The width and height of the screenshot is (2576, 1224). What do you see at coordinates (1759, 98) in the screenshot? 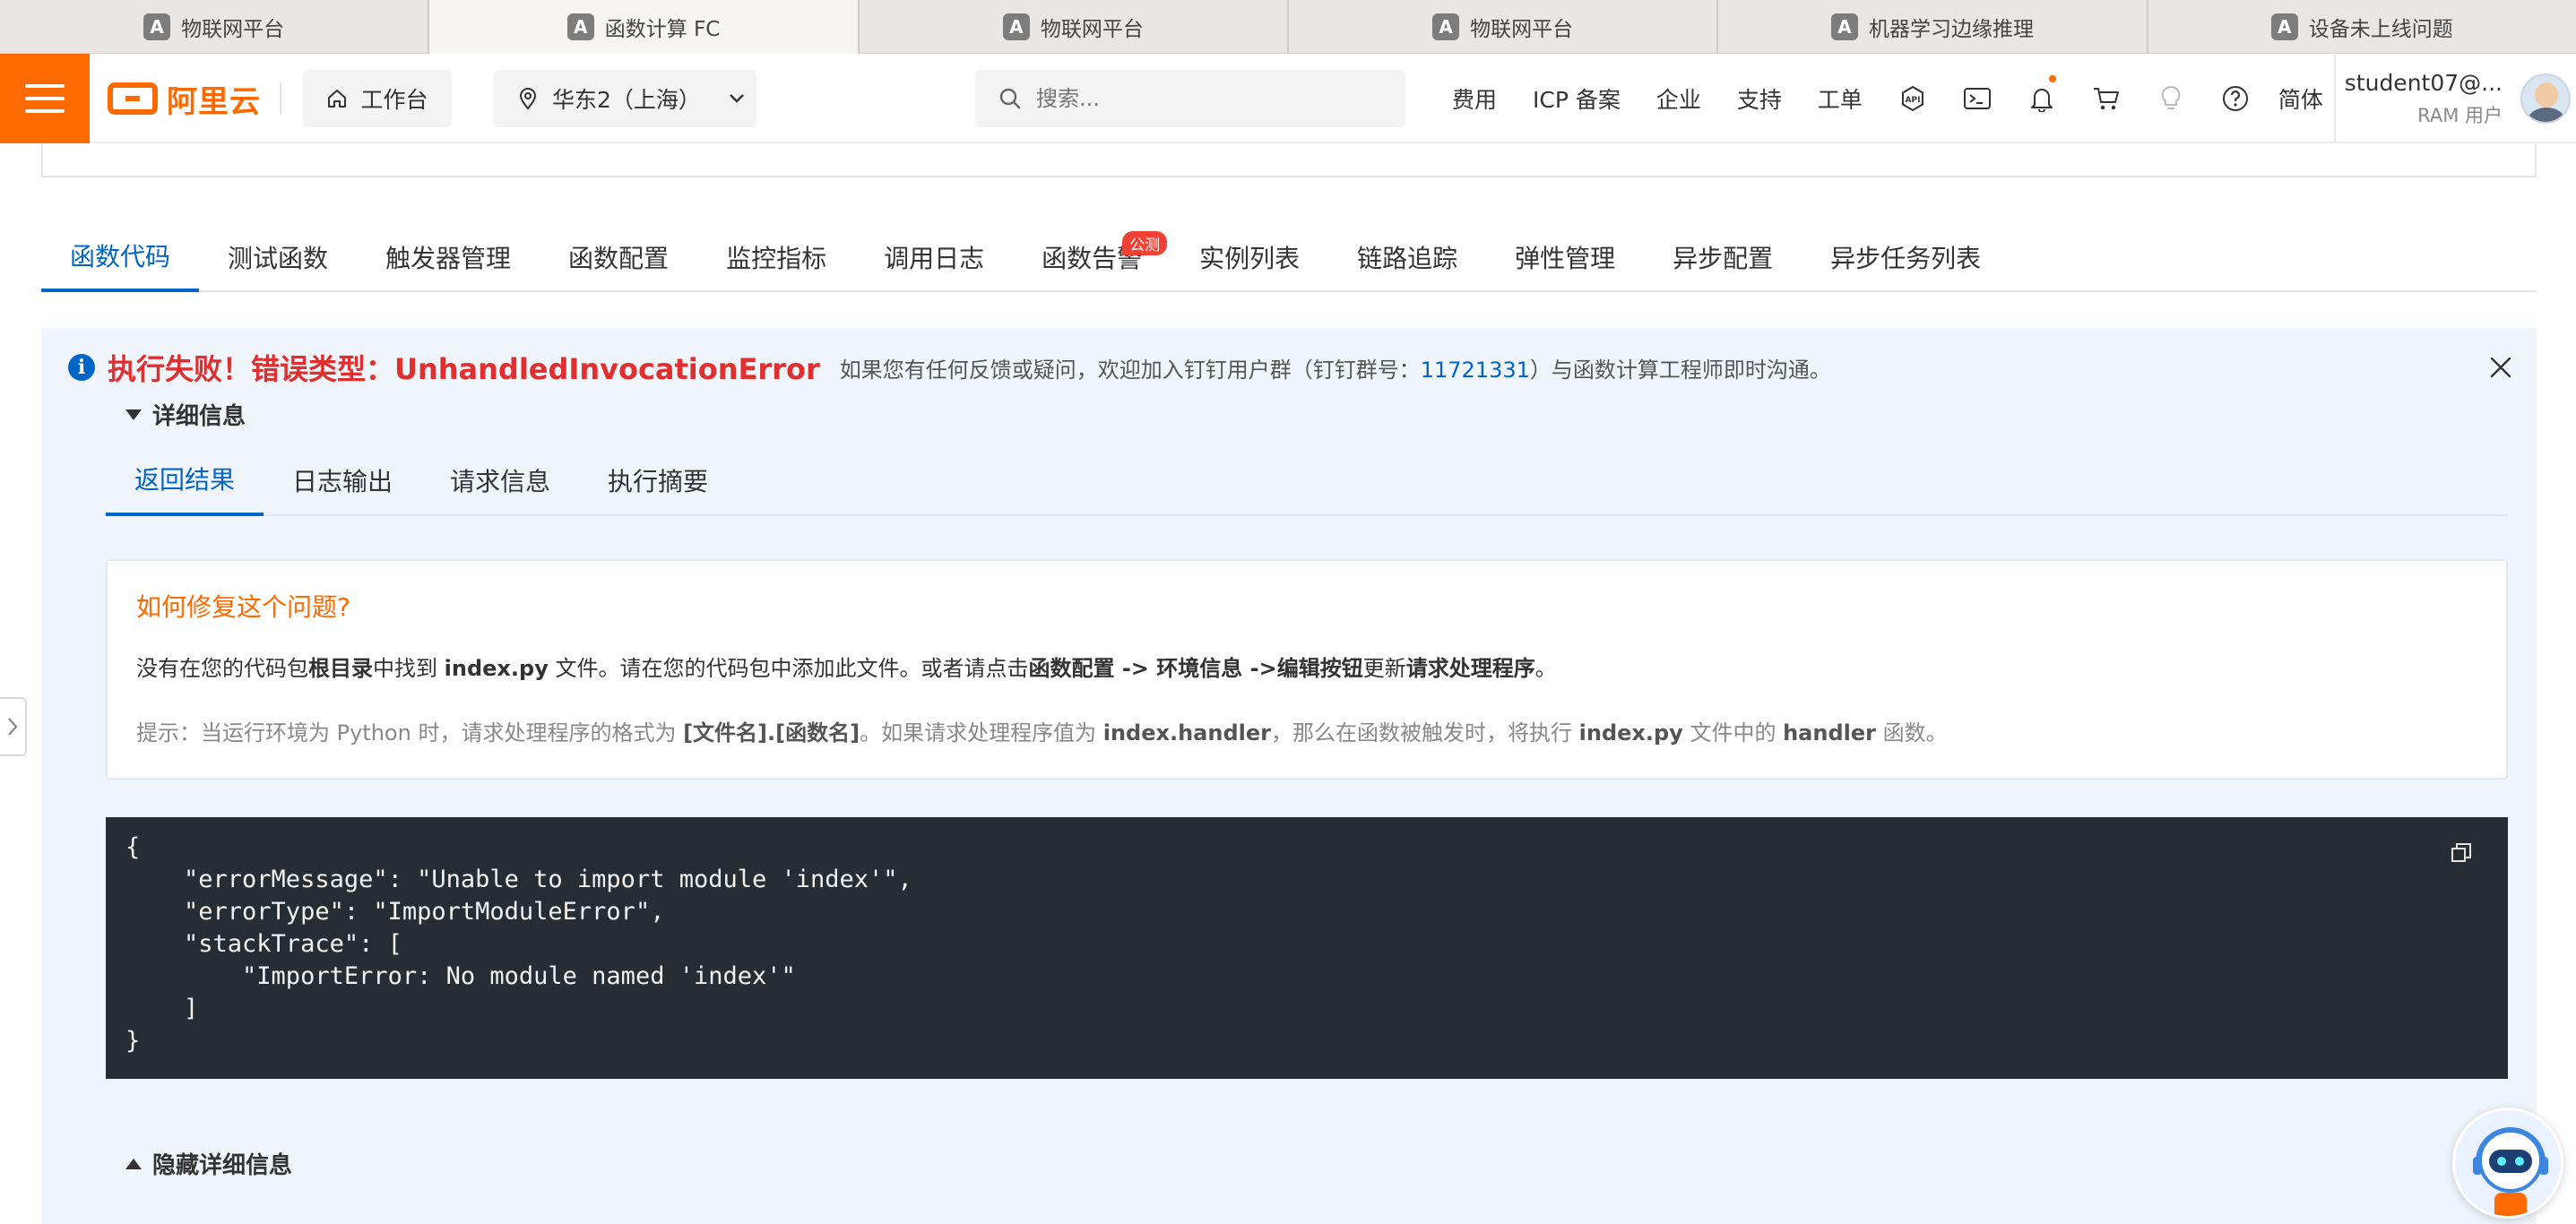
I see `nav-link-support: 支持` at bounding box center [1759, 98].